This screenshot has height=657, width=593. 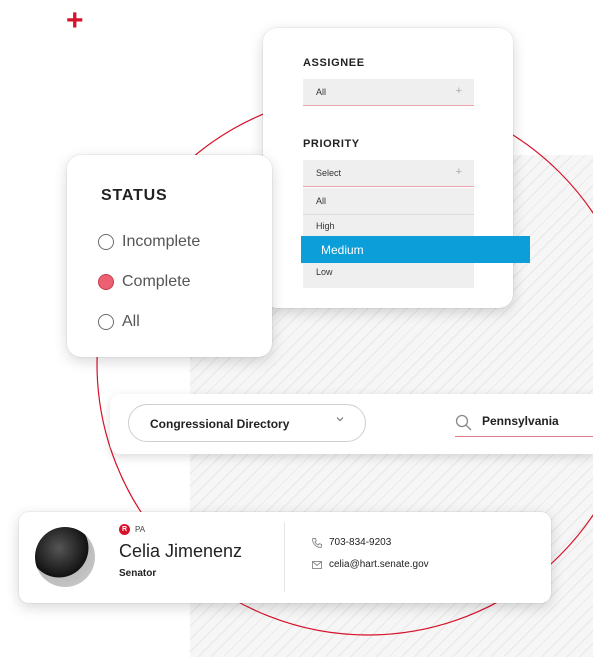 I want to click on phone-number: 703-834-9203, so click(x=360, y=542).